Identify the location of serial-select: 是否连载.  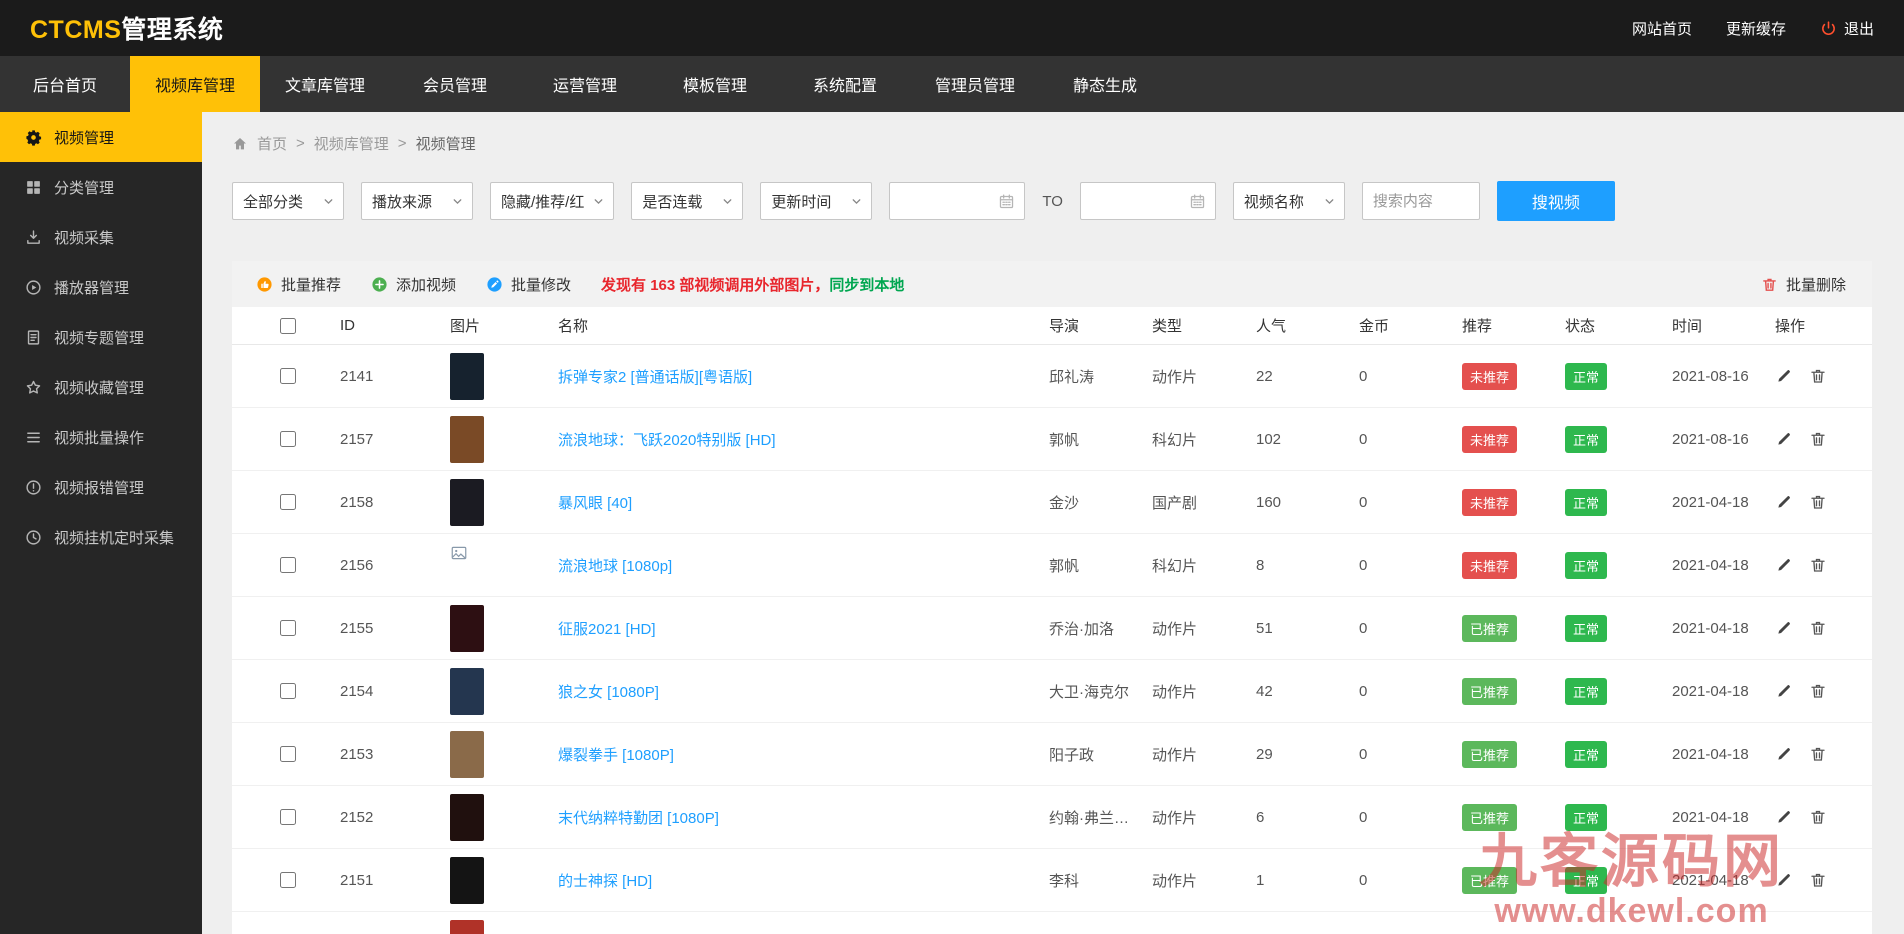
(687, 201).